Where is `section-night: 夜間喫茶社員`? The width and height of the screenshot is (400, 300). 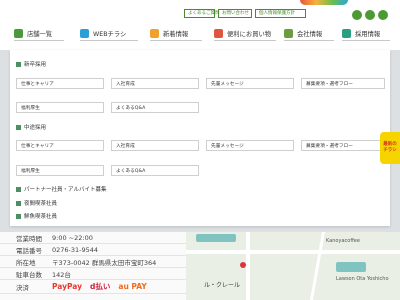 section-night: 夜間喫茶社員 is located at coordinates (36, 203).